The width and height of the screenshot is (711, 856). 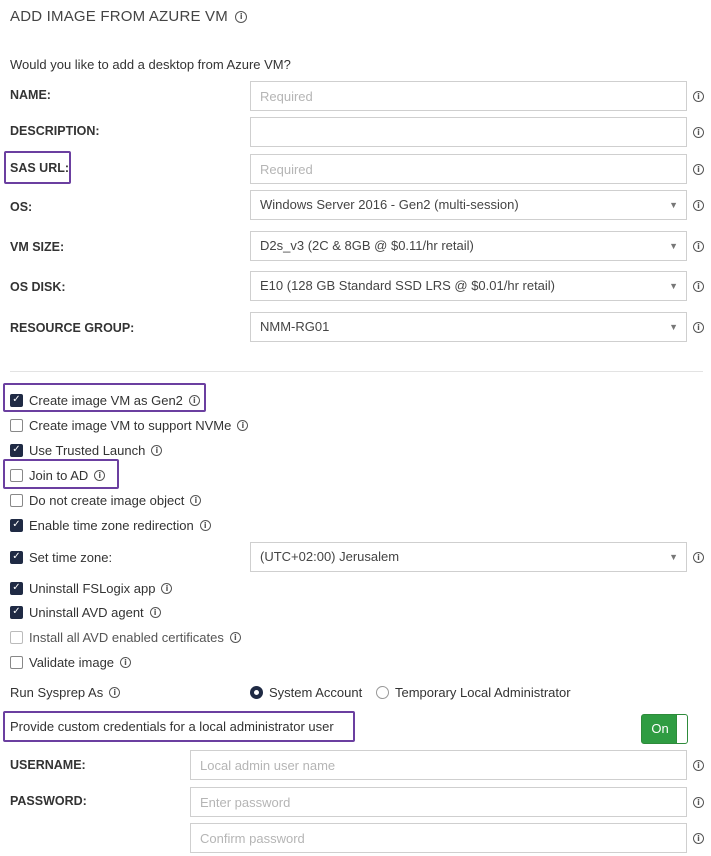 What do you see at coordinates (38, 287) in the screenshot?
I see `os-disk-label: OS DISK:` at bounding box center [38, 287].